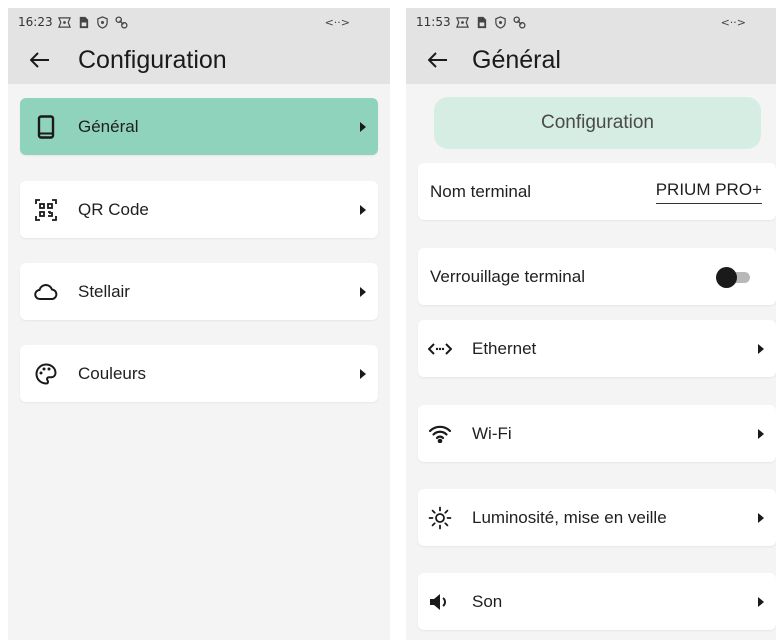  What do you see at coordinates (46, 374) in the screenshot?
I see `palette-icon` at bounding box center [46, 374].